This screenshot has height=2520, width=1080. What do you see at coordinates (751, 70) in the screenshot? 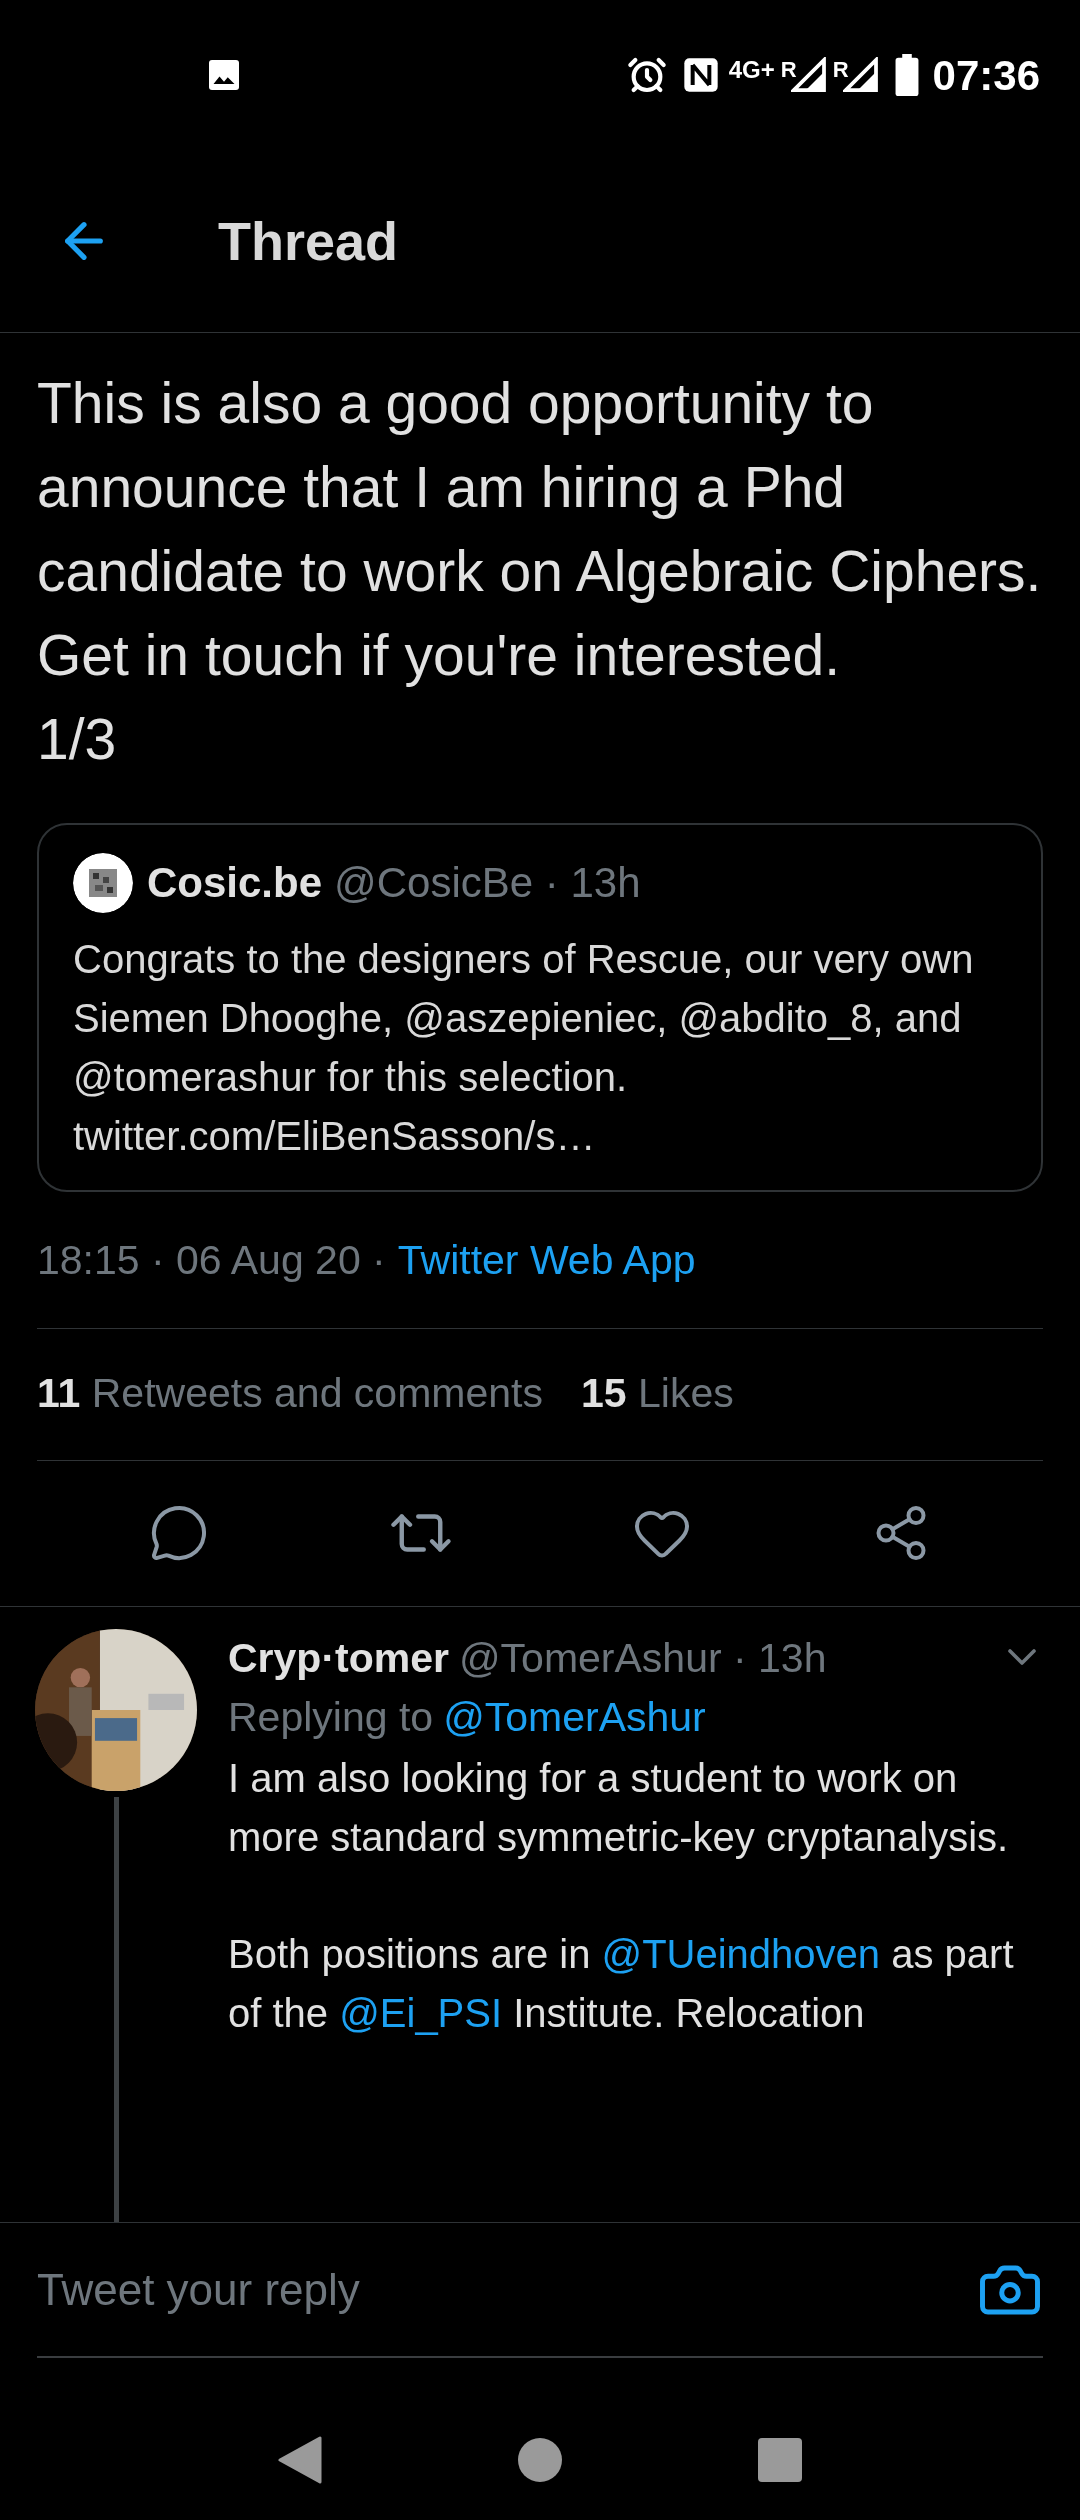
I see `network-type: 4G+` at bounding box center [751, 70].